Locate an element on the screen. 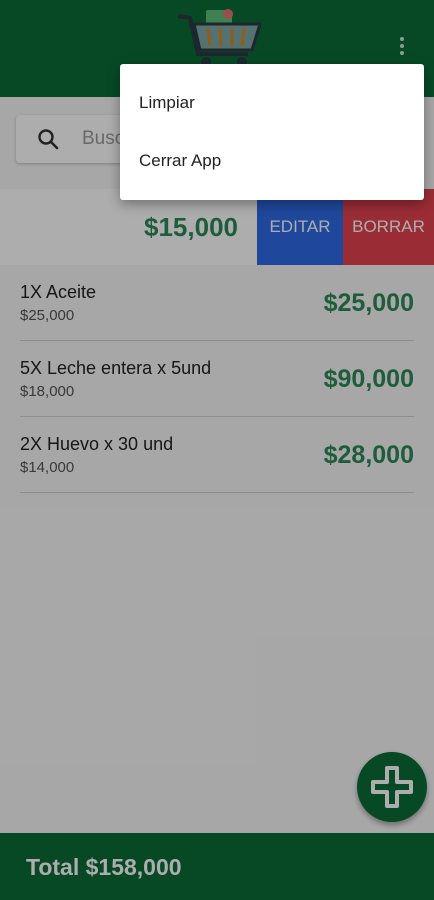 This screenshot has height=900, width=434. menu-item-cerrar-app: Cerrar App is located at coordinates (272, 161).